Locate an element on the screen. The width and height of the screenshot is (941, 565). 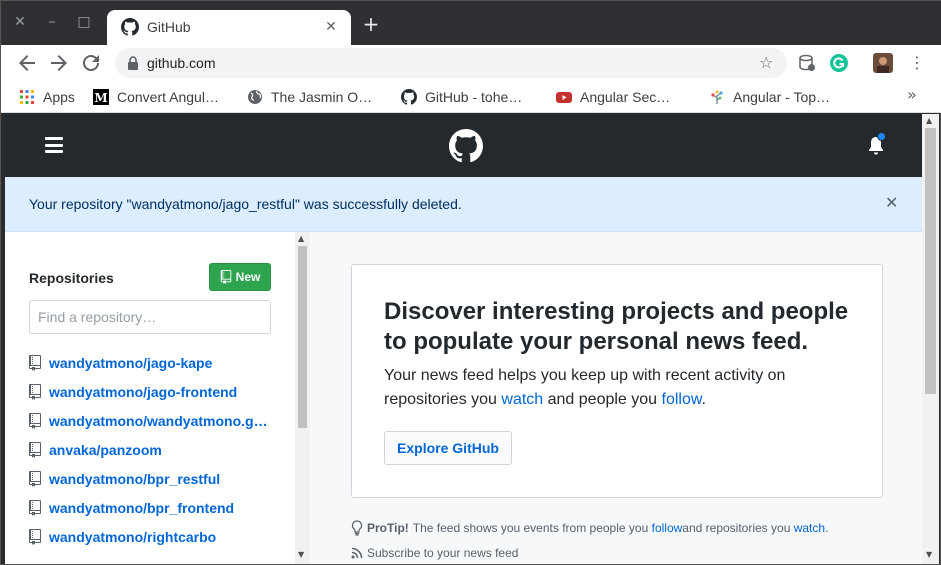
apps-grid-icon is located at coordinates (27, 97).